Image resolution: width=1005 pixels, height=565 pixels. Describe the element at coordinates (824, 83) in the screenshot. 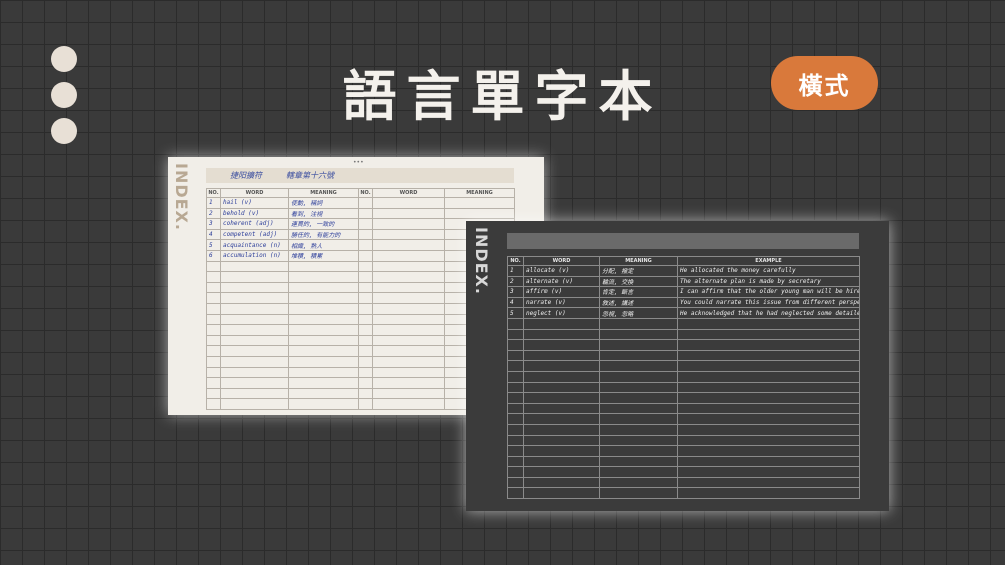

I see `layout-badge: 橫式` at that location.